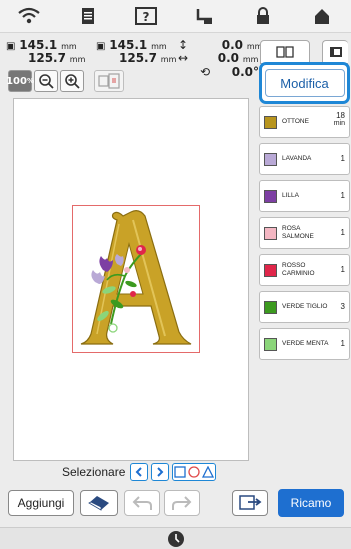 This screenshot has width=351, height=549. I want to click on send-icon, so click(250, 502).